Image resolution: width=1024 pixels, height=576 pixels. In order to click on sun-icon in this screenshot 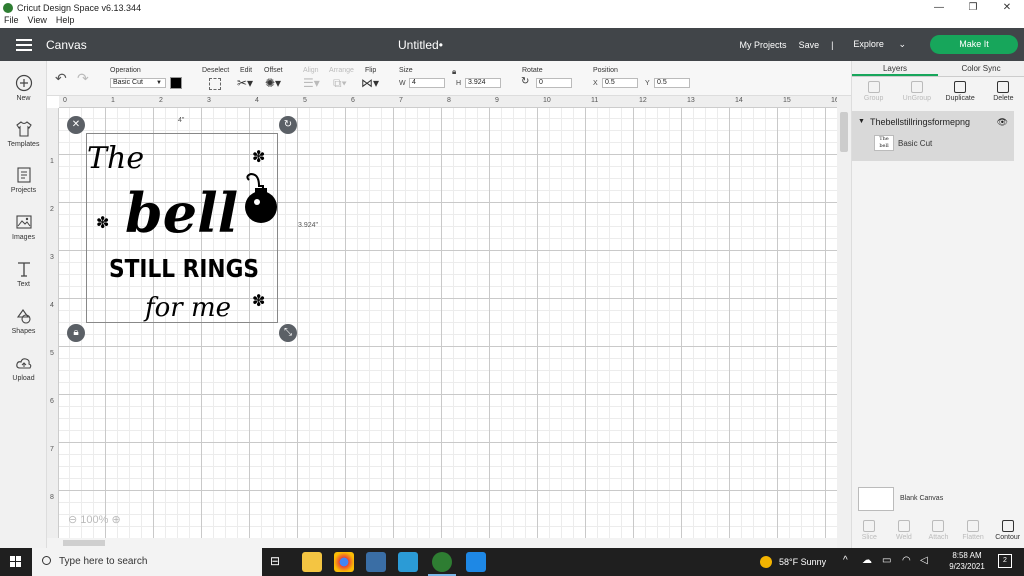, I will do `click(766, 562)`.